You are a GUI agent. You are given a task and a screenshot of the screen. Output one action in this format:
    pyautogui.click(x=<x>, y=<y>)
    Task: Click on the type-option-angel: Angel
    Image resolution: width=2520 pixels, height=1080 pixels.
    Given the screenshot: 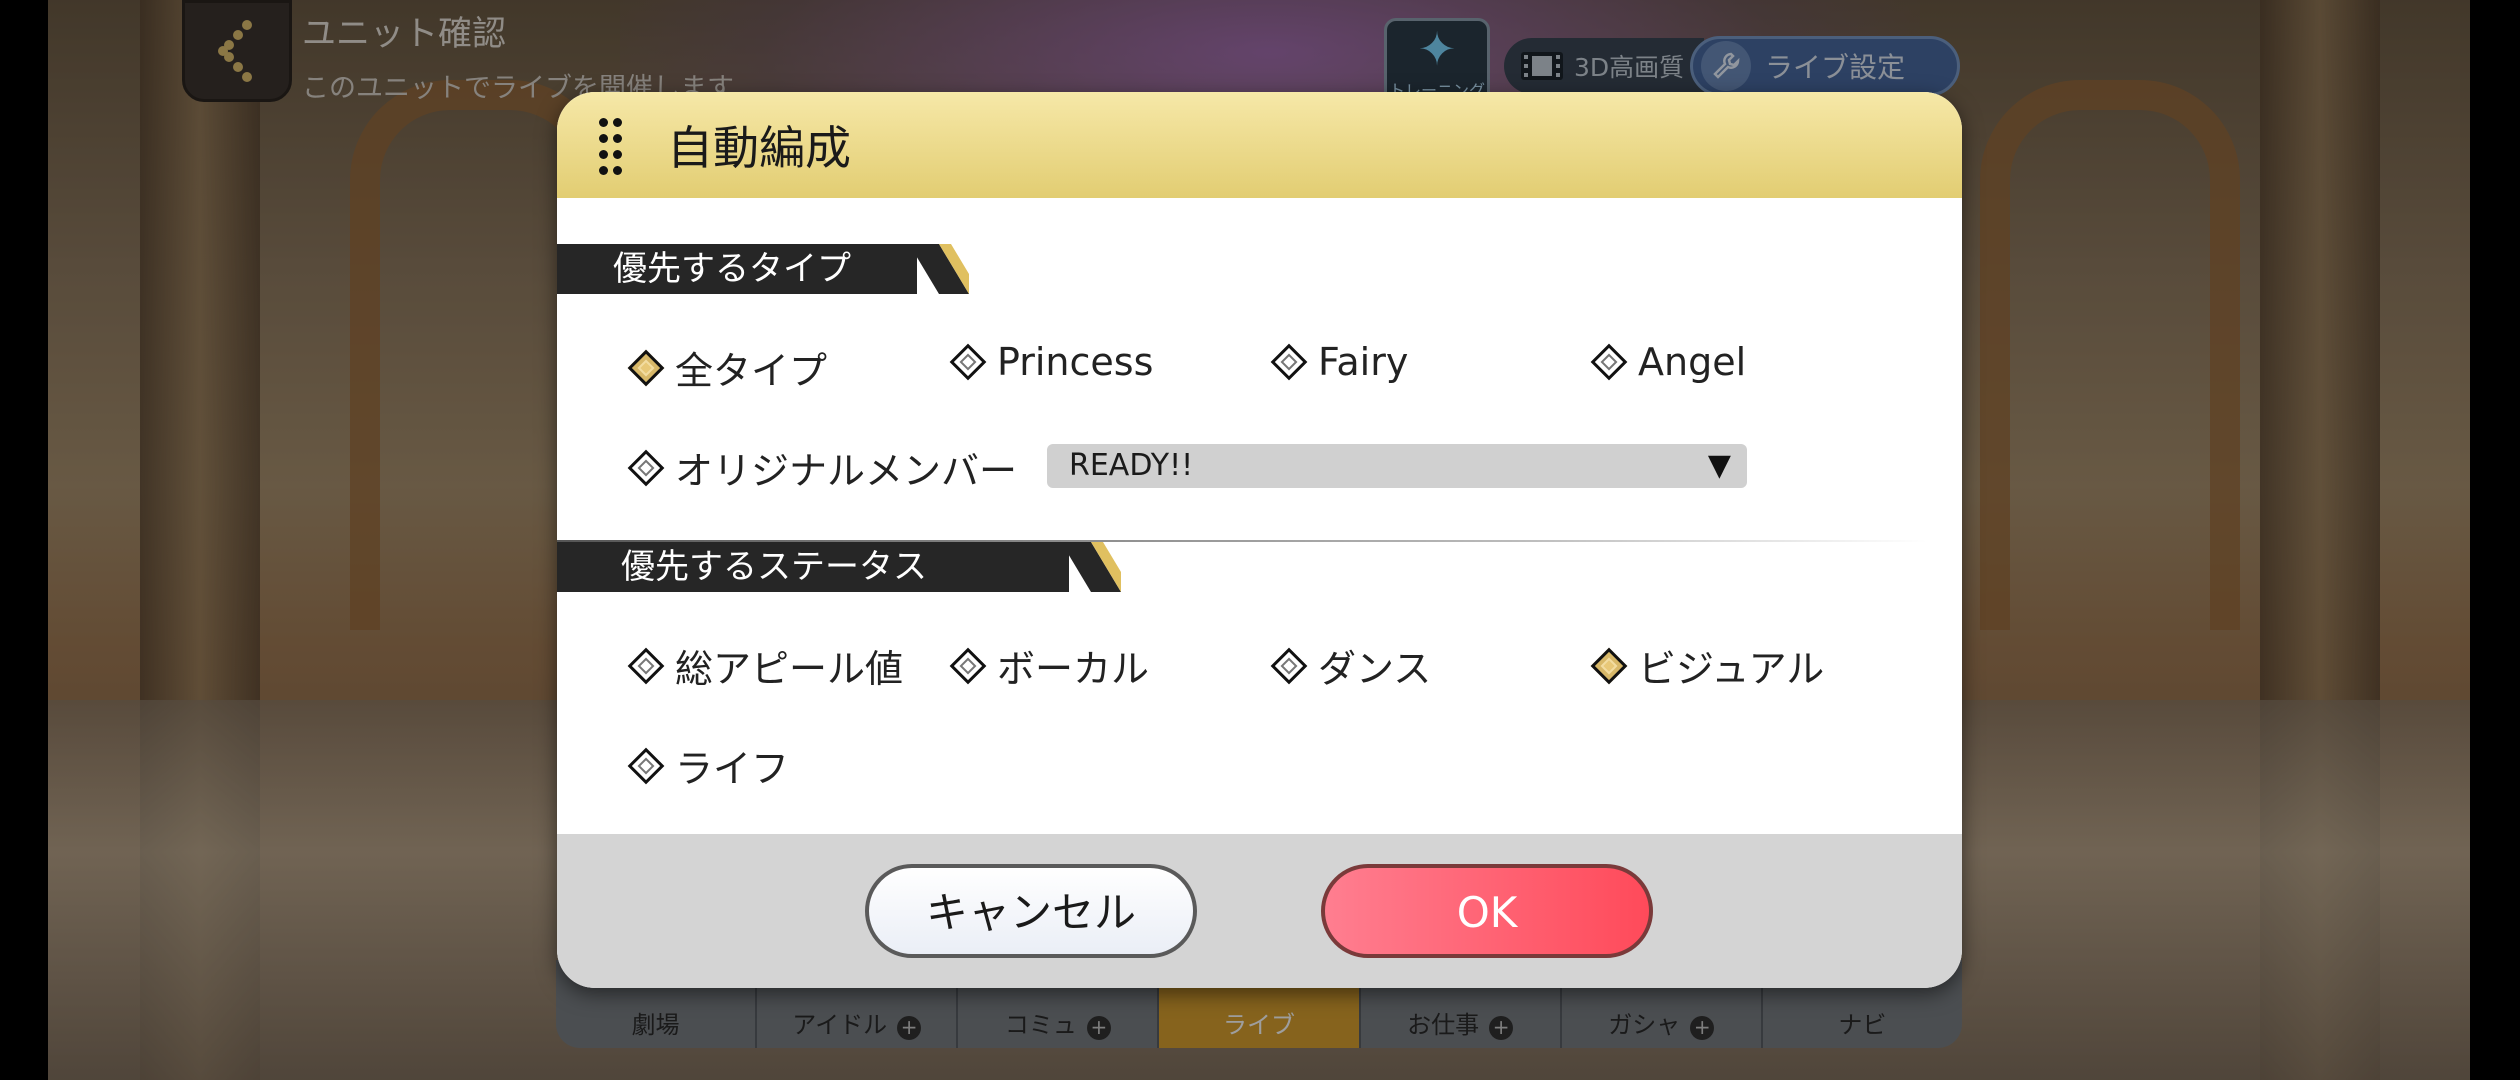 What is the action you would take?
    pyautogui.click(x=1668, y=362)
    